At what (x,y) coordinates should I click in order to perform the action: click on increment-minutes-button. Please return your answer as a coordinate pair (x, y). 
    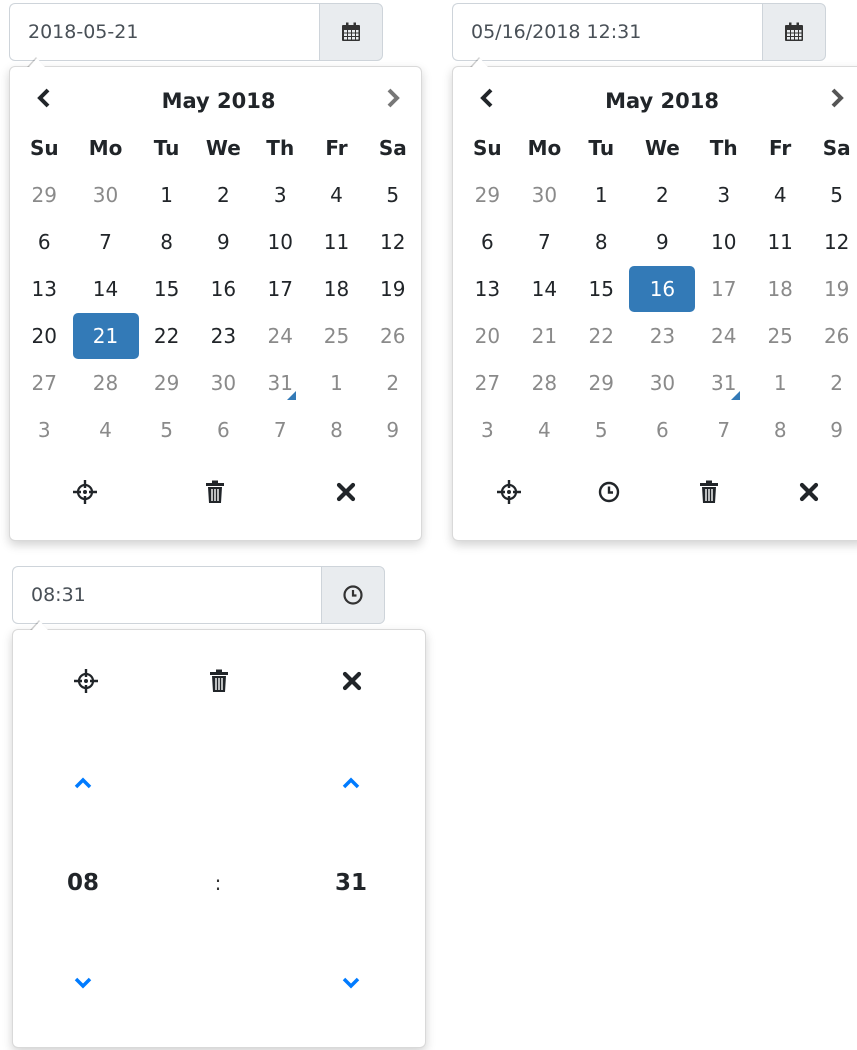
    Looking at the image, I should click on (351, 783).